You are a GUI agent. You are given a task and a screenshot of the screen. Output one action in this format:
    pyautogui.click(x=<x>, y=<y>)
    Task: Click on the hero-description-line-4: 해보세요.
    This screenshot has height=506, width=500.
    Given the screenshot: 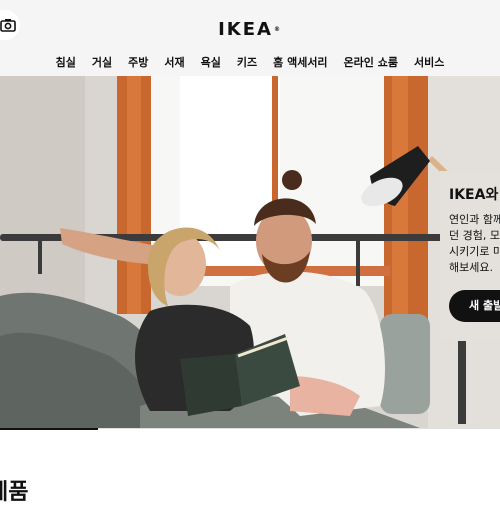 What is the action you would take?
    pyautogui.click(x=471, y=267)
    